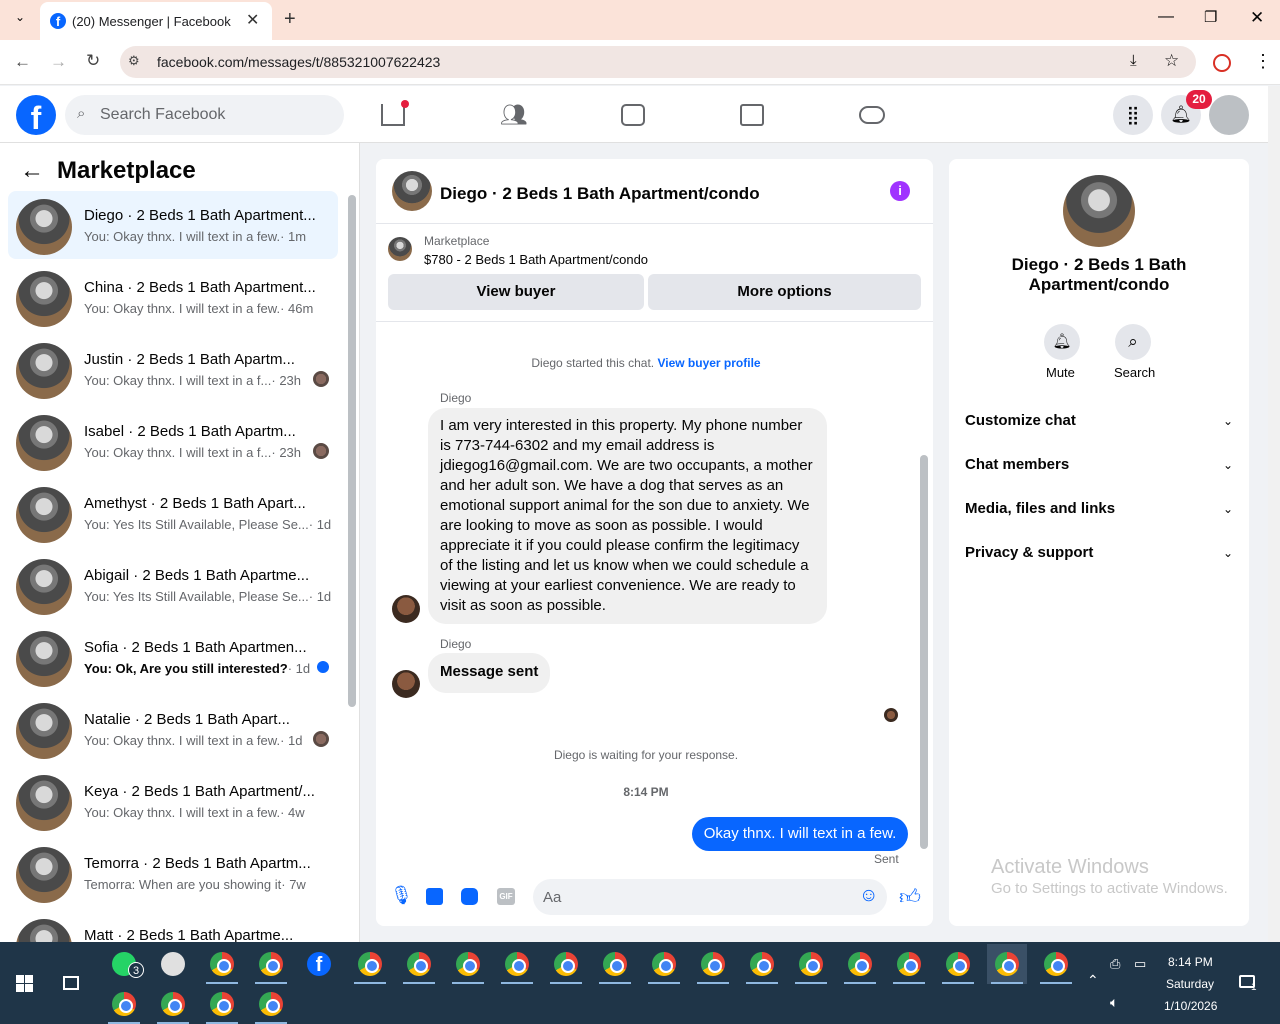  What do you see at coordinates (1263, 61) in the screenshot?
I see `browser-menu-icon: ⋮` at bounding box center [1263, 61].